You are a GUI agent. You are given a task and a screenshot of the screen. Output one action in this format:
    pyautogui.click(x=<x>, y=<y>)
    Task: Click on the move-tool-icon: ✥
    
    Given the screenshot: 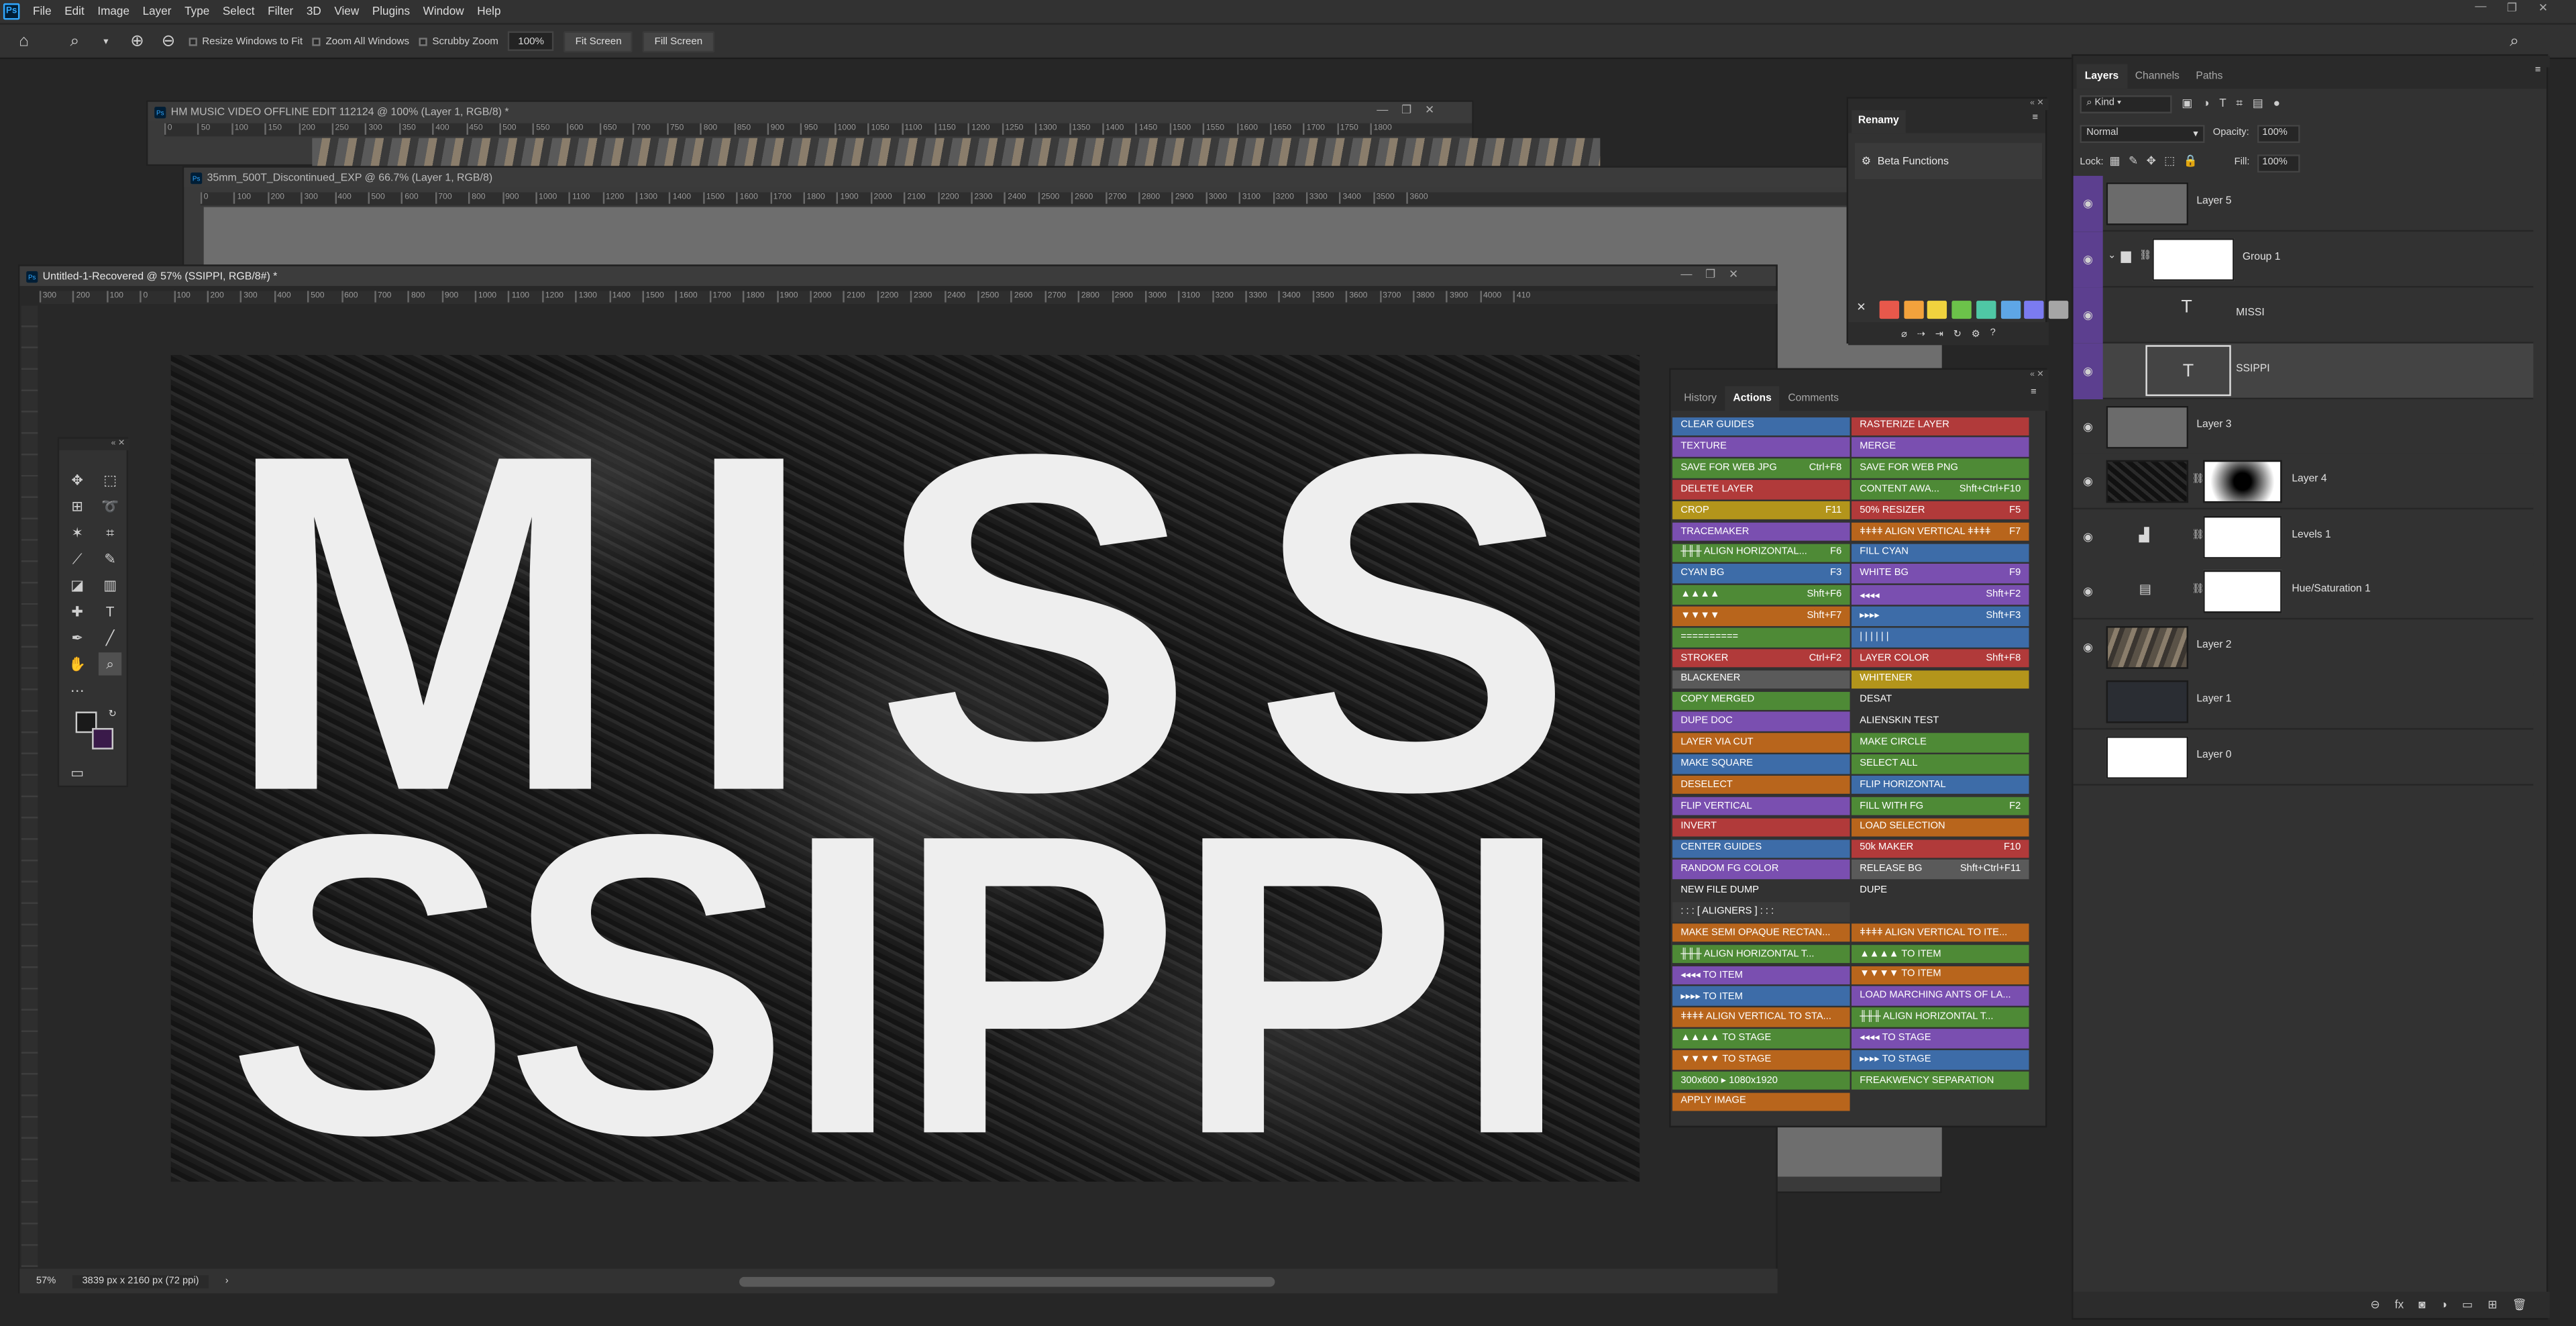 What is the action you would take?
    pyautogui.click(x=77, y=480)
    